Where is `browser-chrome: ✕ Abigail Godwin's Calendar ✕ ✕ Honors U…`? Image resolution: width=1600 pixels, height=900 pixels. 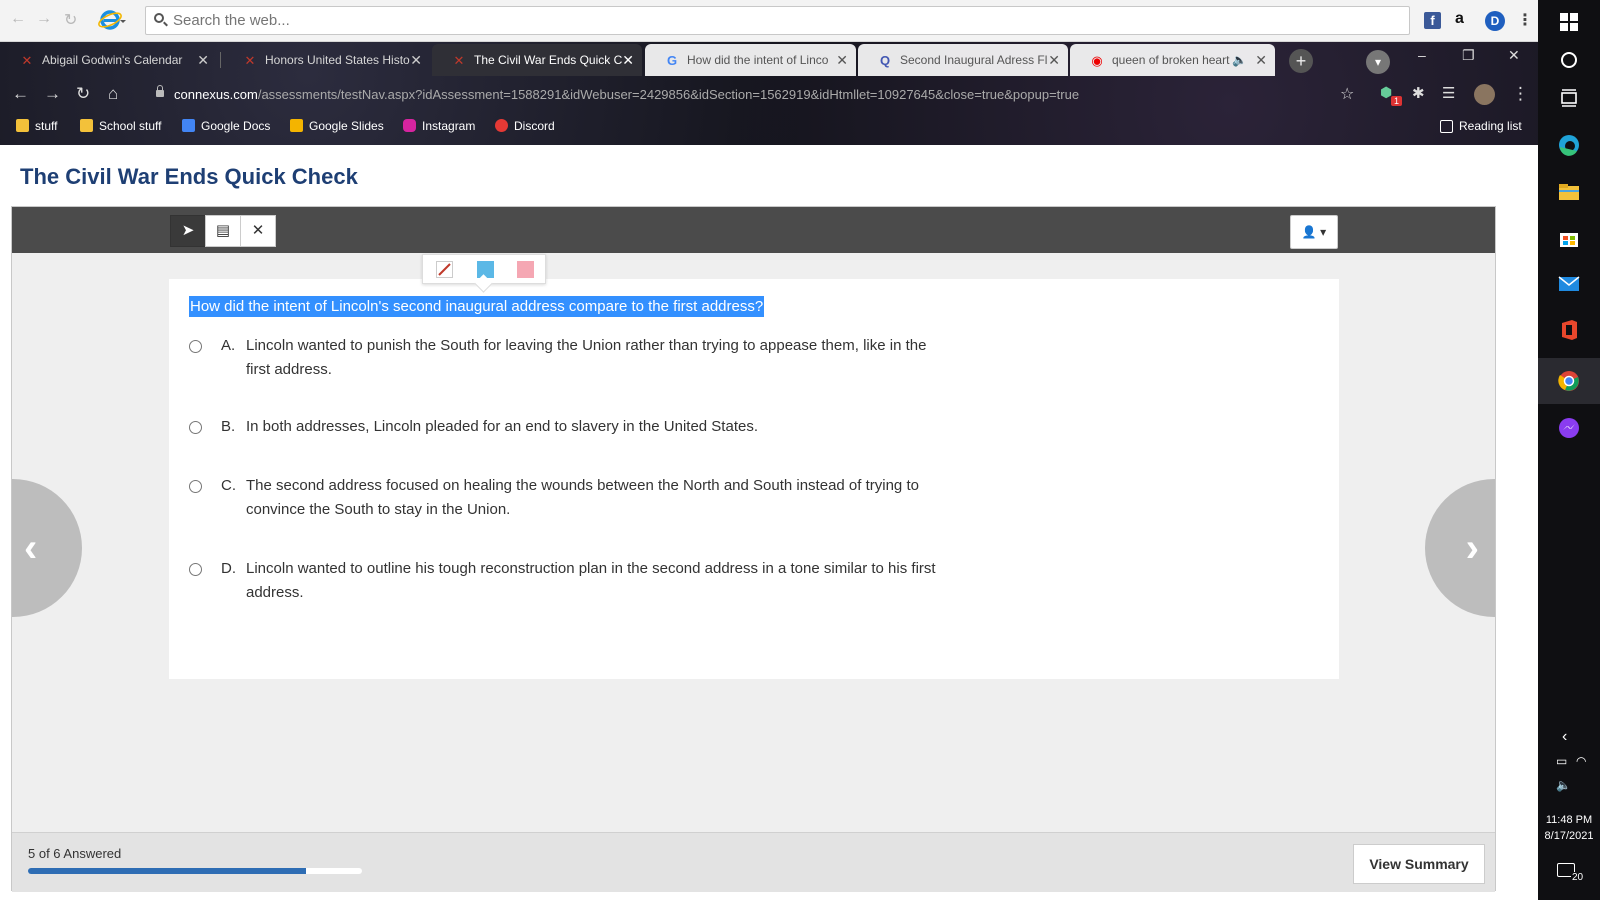
browser-chrome: ✕ Abigail Godwin's Calendar ✕ ✕ Honors U… is located at coordinates (769, 93).